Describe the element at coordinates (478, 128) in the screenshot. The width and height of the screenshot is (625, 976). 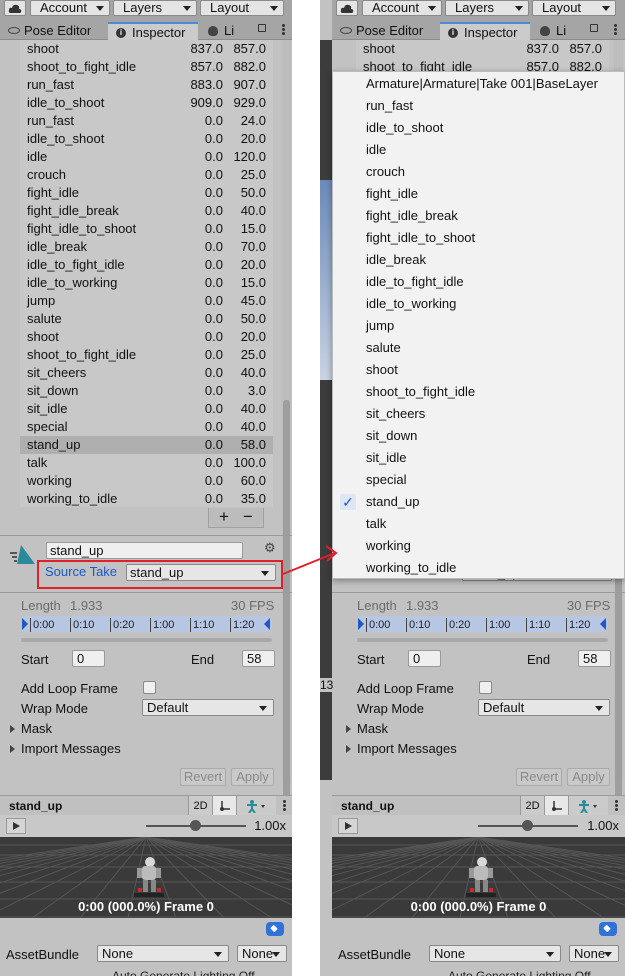
I see `source-take-option: idle_to_shoot` at that location.